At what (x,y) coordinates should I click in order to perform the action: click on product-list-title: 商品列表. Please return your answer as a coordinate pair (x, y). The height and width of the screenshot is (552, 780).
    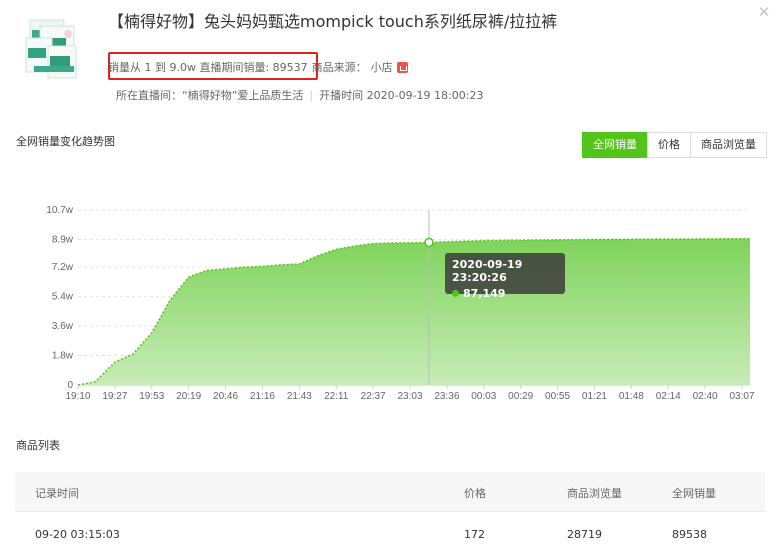
    Looking at the image, I should click on (38, 445).